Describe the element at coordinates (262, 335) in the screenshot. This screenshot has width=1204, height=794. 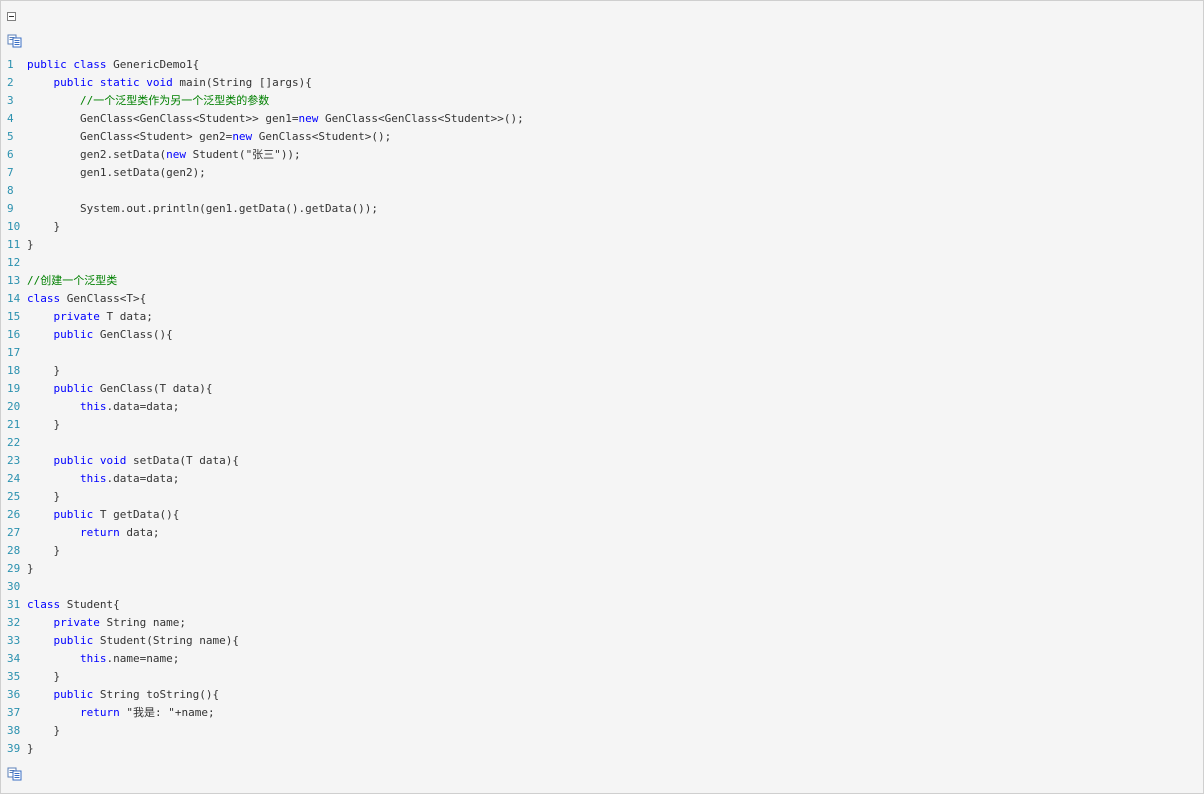
I see `code-line: 16 public GenClass(){` at that location.